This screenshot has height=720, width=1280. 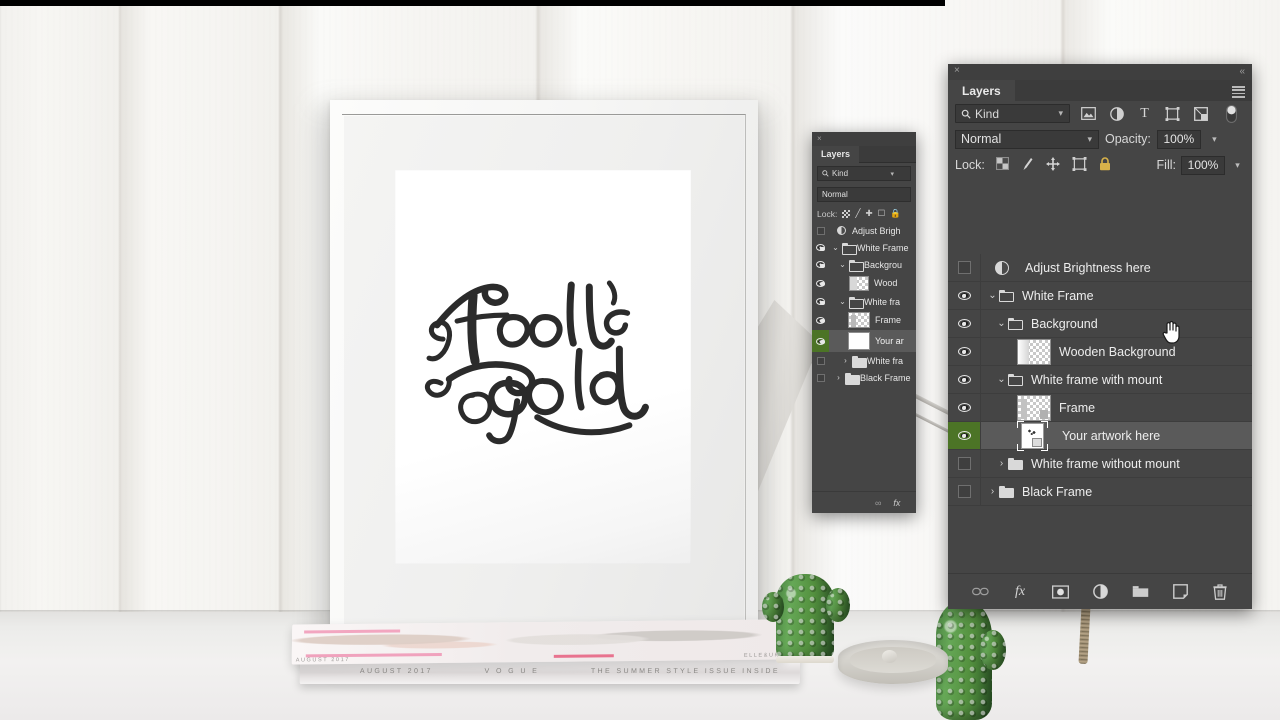 What do you see at coordinates (1172, 113) in the screenshot?
I see `shape-layer-filter-icon` at bounding box center [1172, 113].